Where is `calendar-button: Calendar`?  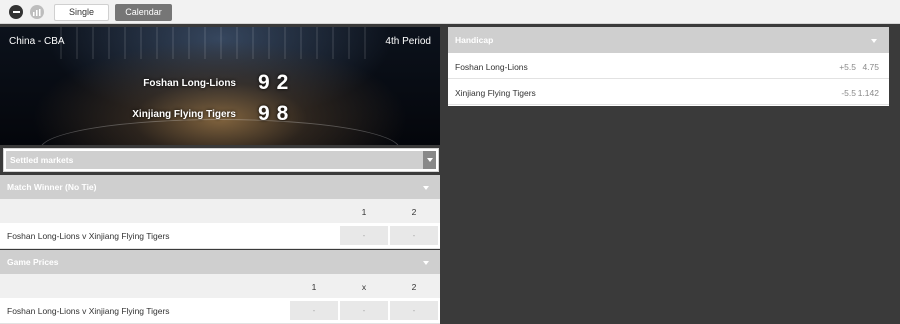 calendar-button: Calendar is located at coordinates (143, 12).